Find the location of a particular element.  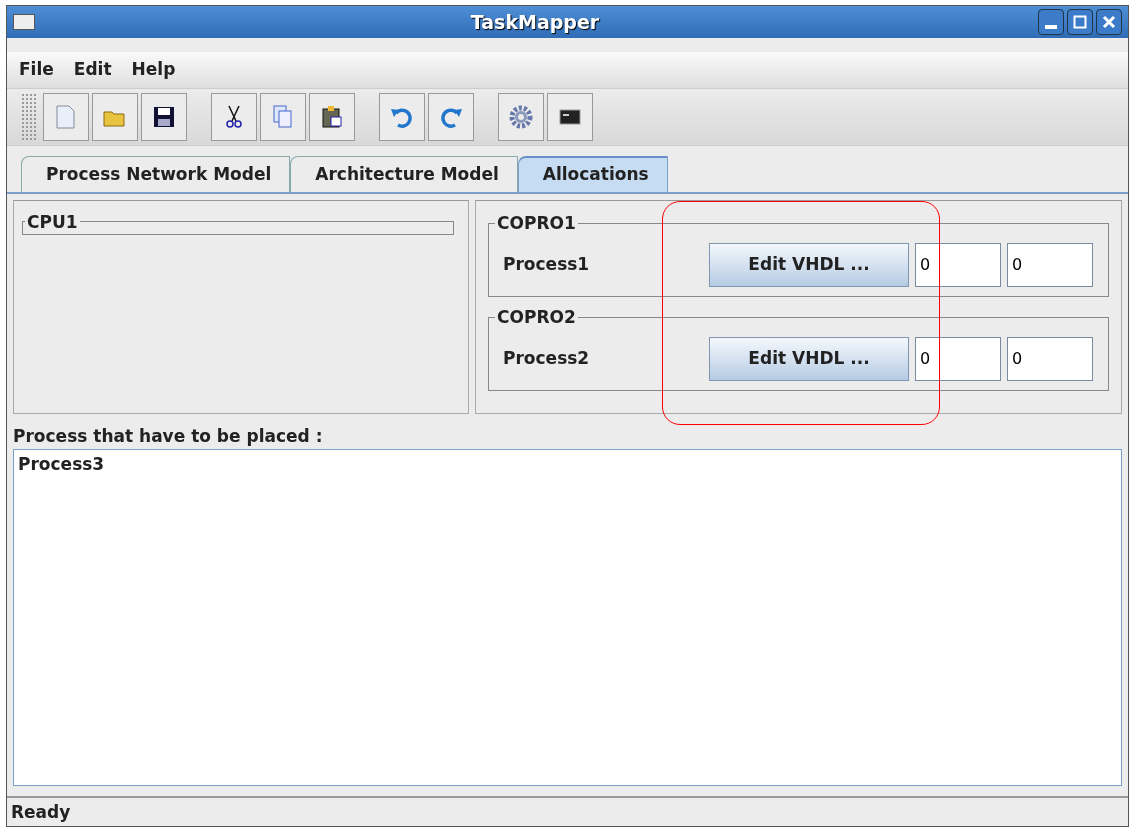

undo-button is located at coordinates (402, 117).